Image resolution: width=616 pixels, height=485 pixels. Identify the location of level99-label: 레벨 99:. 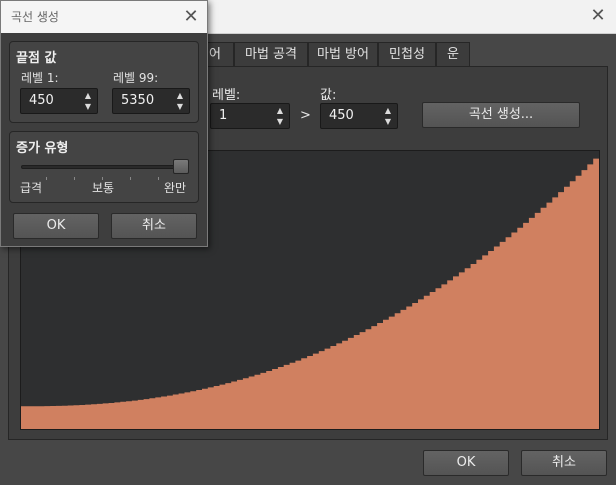
(136, 78).